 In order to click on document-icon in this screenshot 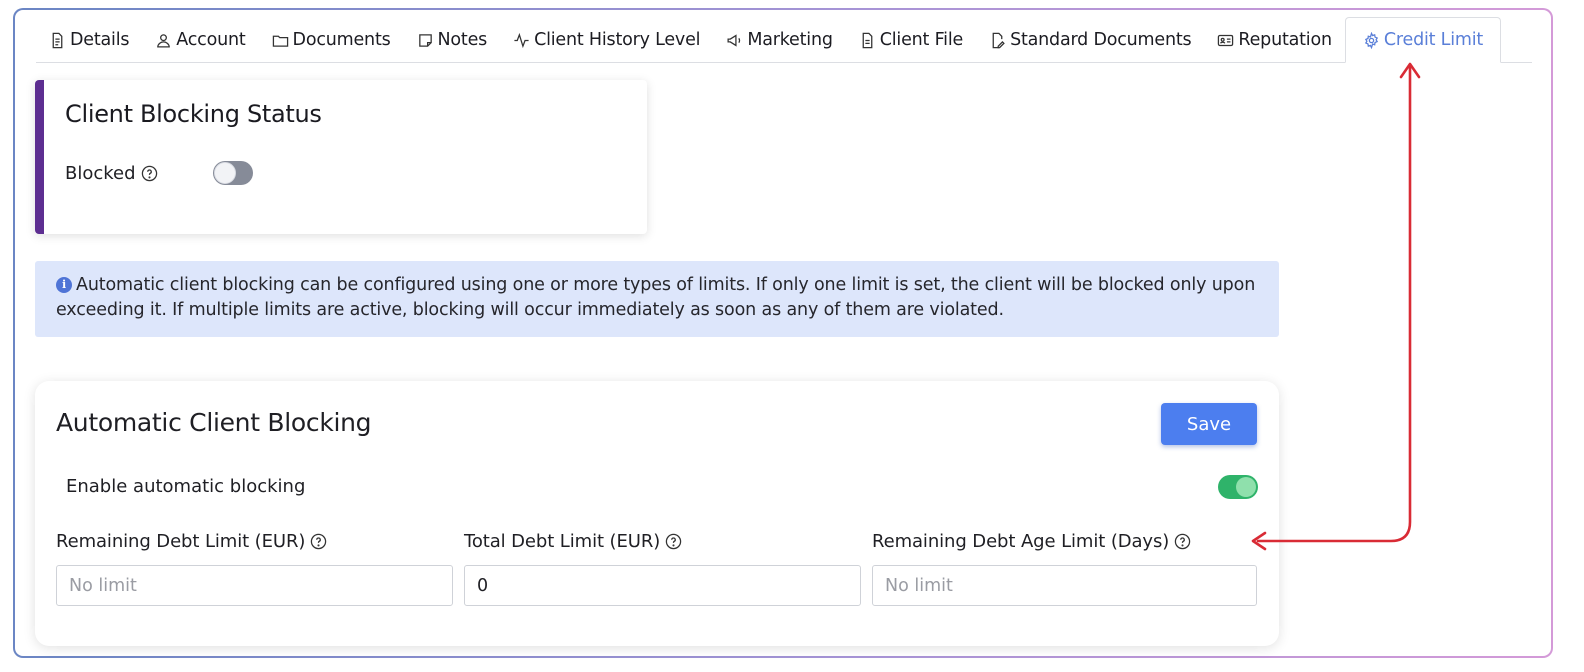, I will do `click(57, 40)`.